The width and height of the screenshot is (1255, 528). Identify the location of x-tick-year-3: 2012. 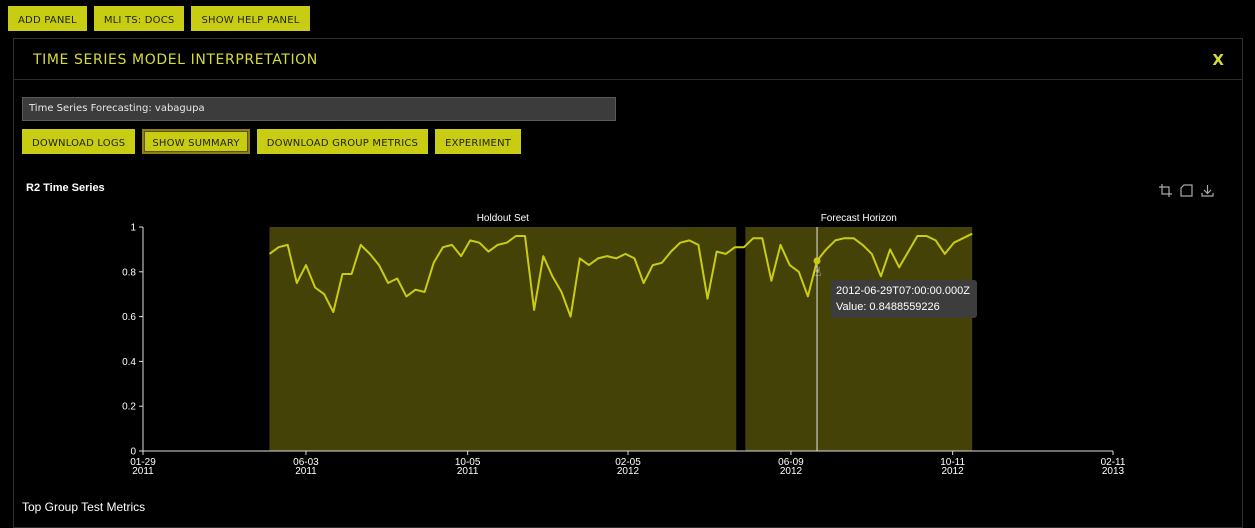
(628, 471).